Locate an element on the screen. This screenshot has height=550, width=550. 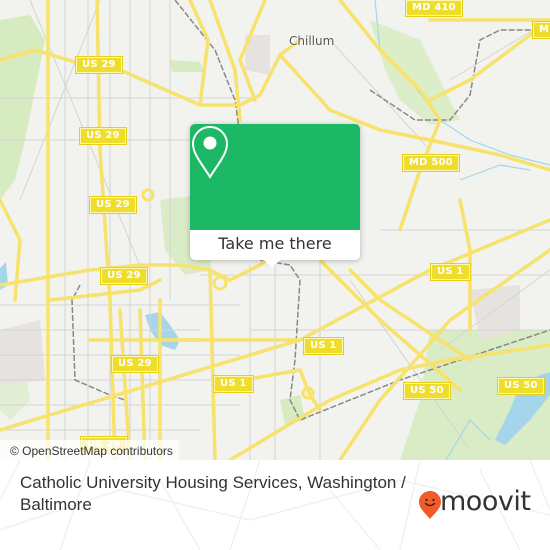
popup-pointer is located at coordinates (272, 264).